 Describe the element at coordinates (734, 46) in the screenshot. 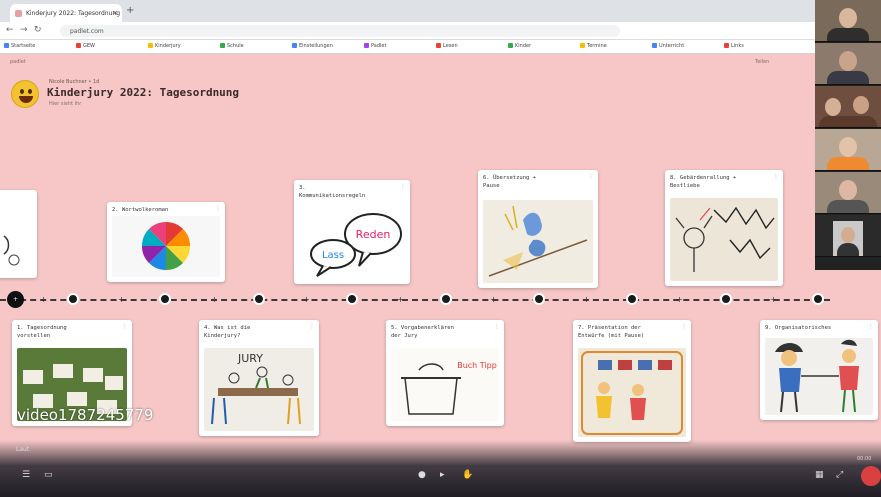

I see `bookmark-item: Links` at that location.